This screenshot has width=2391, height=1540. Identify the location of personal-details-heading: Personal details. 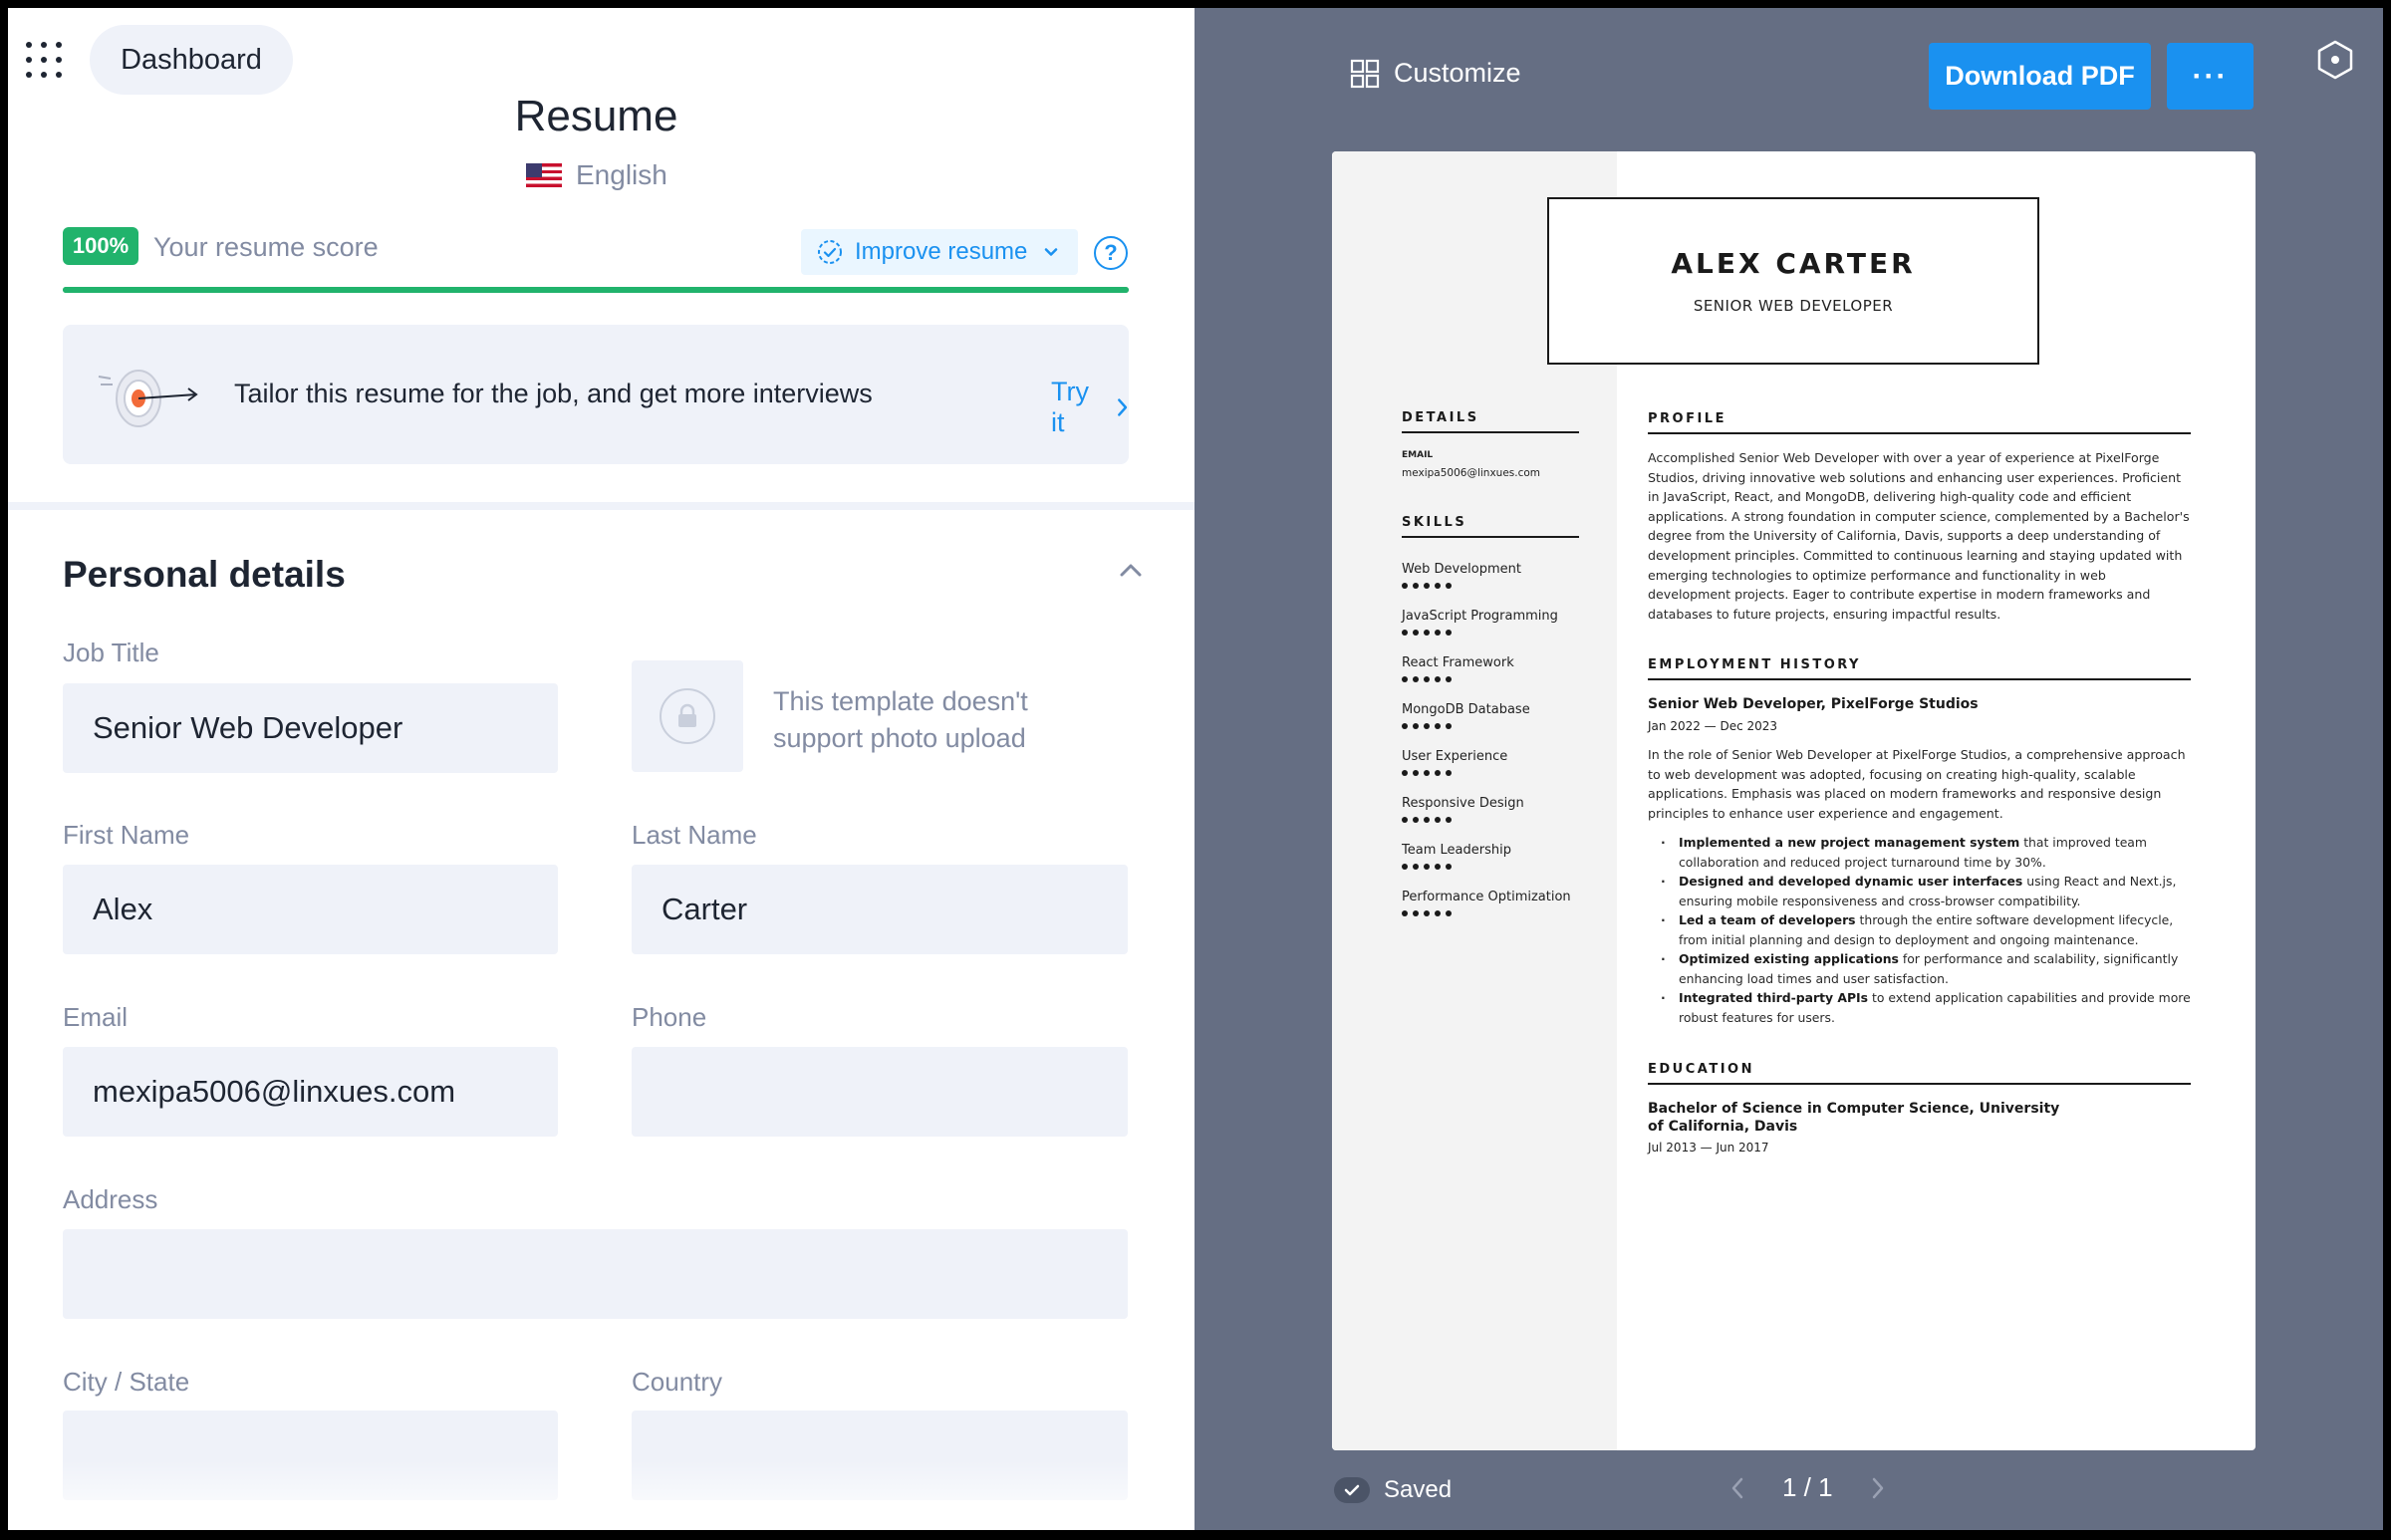
(204, 574).